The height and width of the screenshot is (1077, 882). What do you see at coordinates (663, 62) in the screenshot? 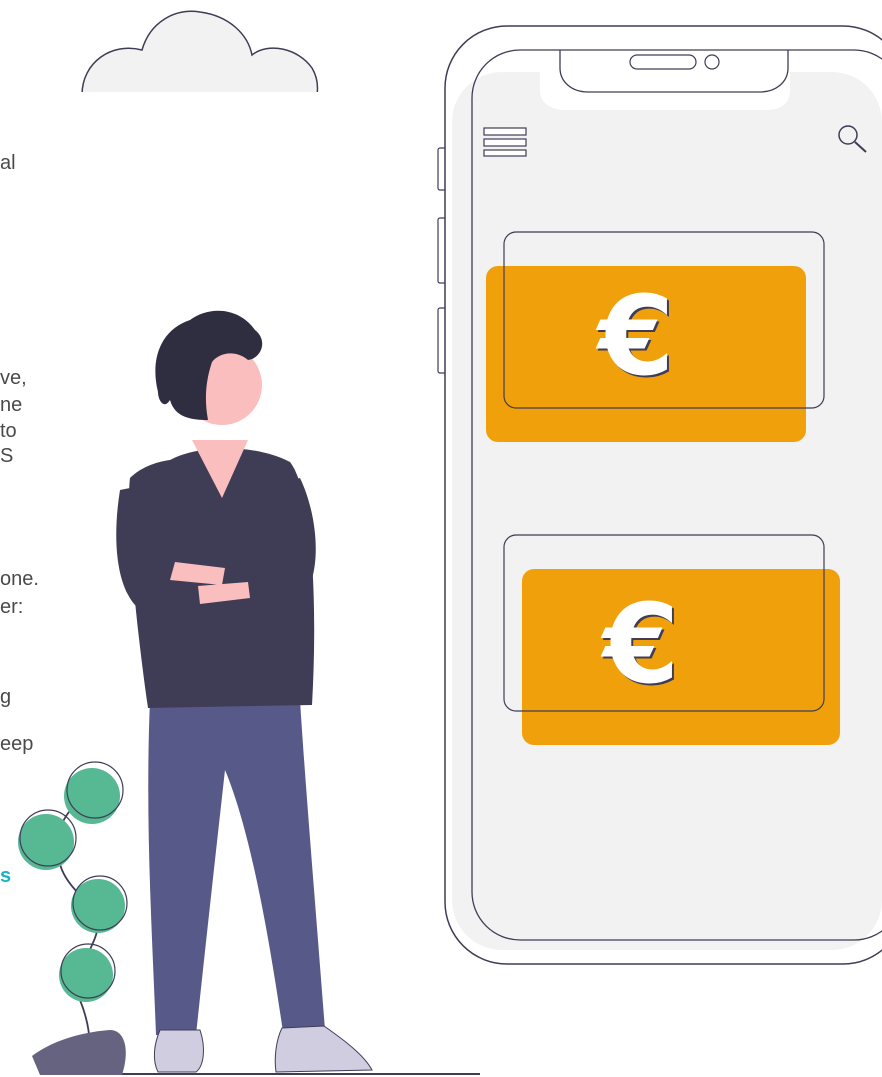
I see `phone-speaker` at bounding box center [663, 62].